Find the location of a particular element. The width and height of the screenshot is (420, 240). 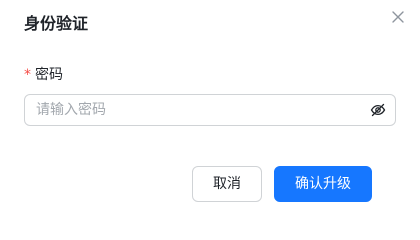

password-label-text: 密码 is located at coordinates (49, 75).